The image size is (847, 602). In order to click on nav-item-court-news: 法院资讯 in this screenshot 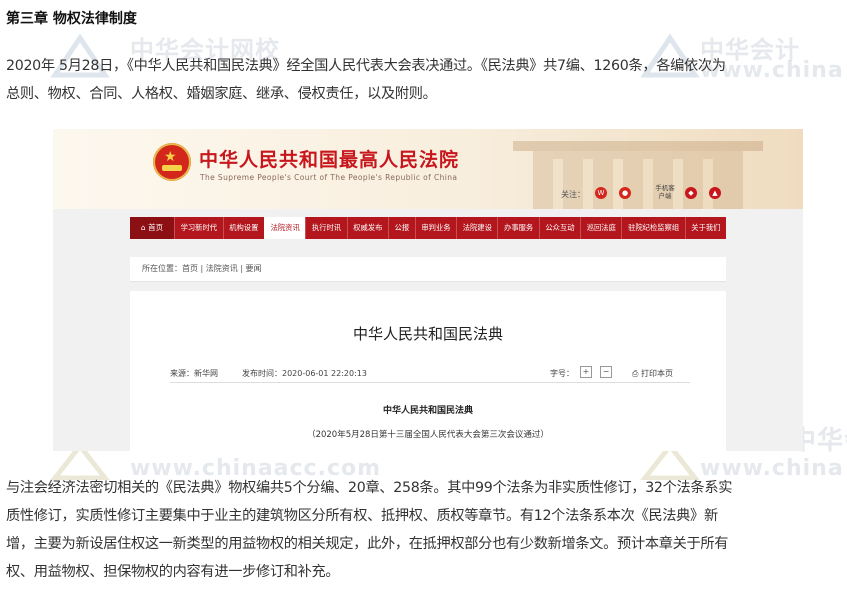, I will do `click(284, 228)`.